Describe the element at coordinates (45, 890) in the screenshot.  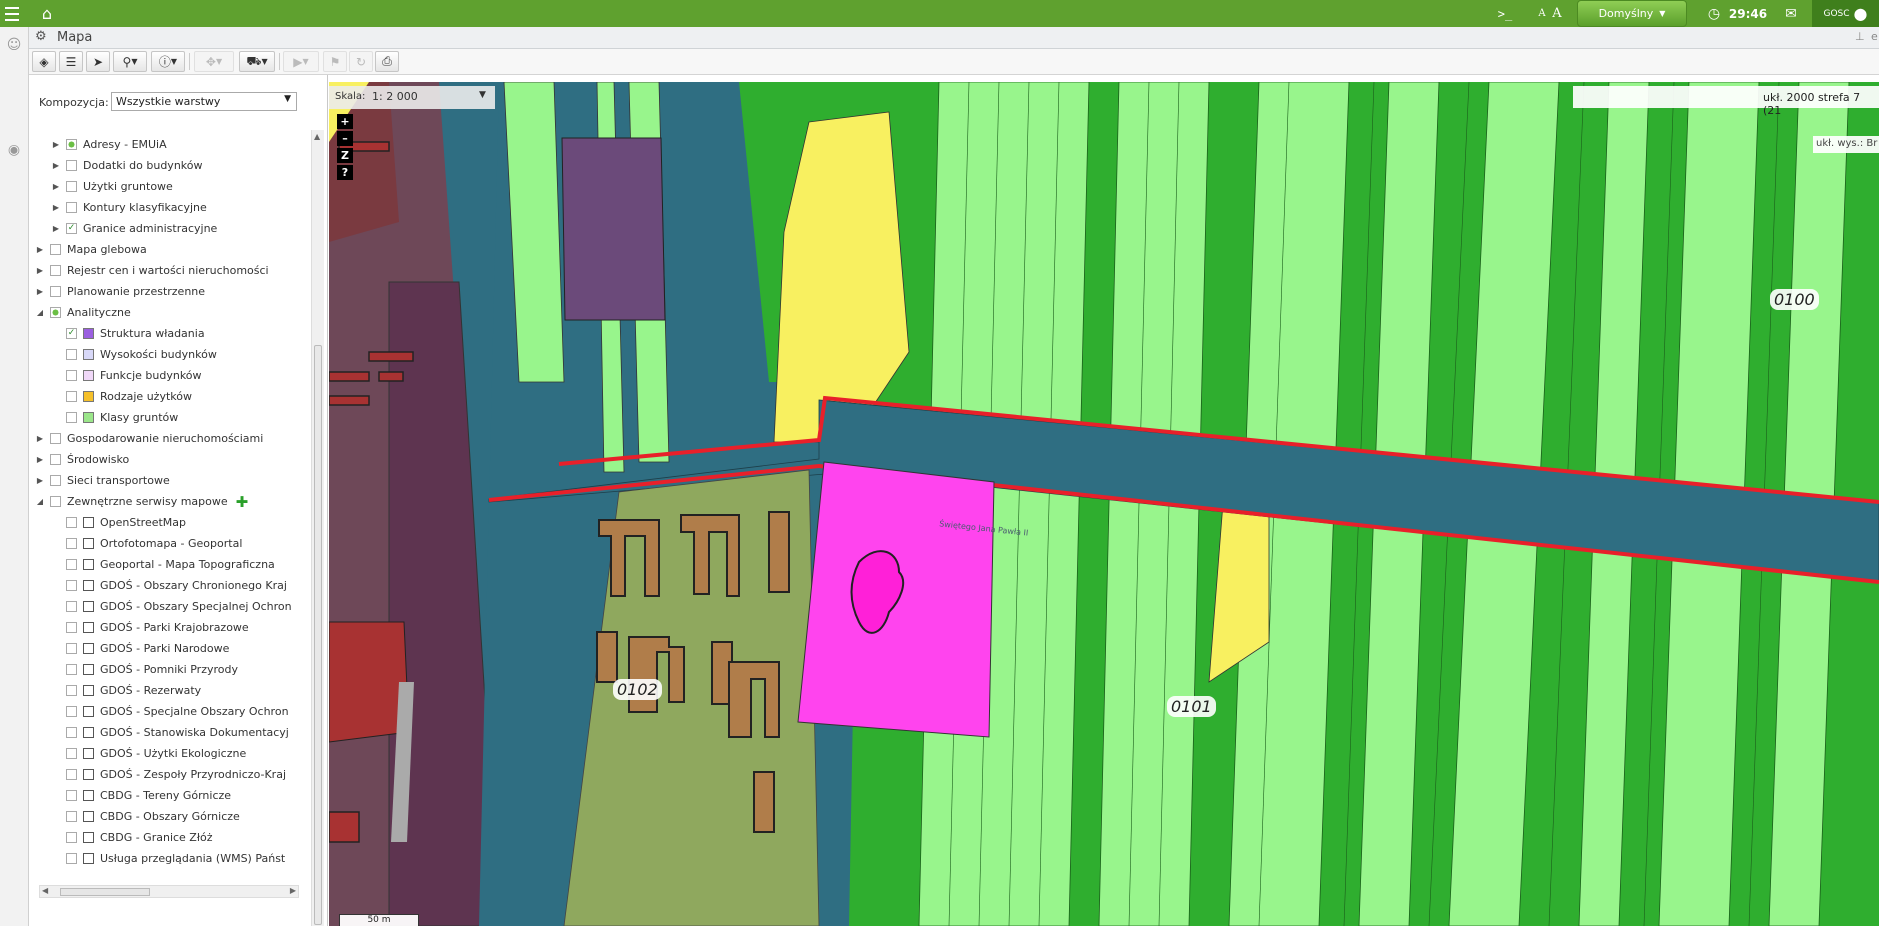
I see `scroll-left-icon: ◀` at that location.